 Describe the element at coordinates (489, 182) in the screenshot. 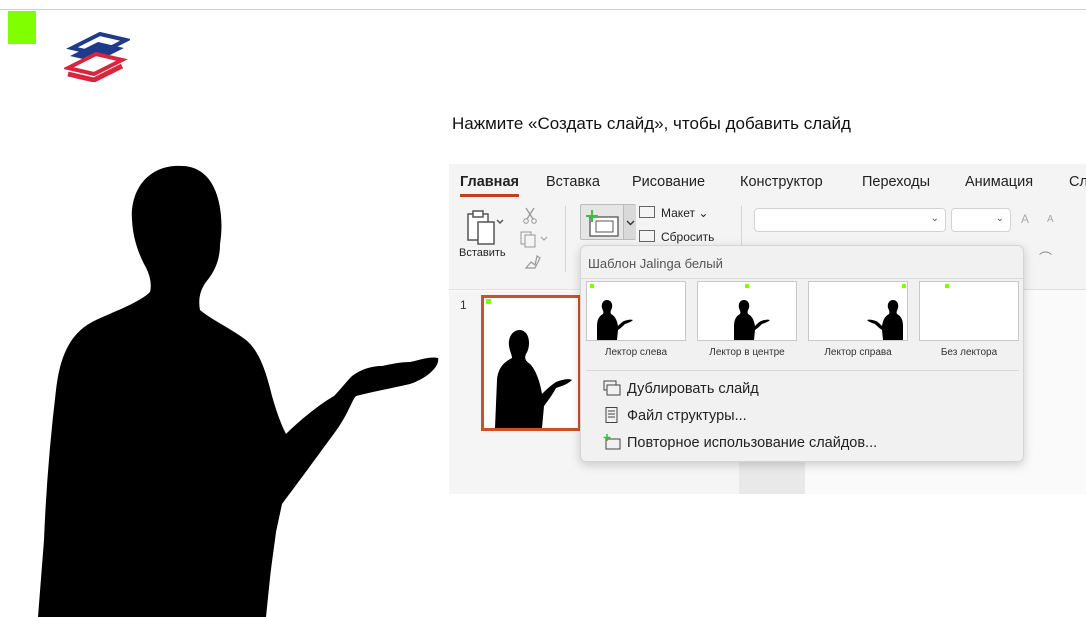

I see `tab-home: Главная` at that location.